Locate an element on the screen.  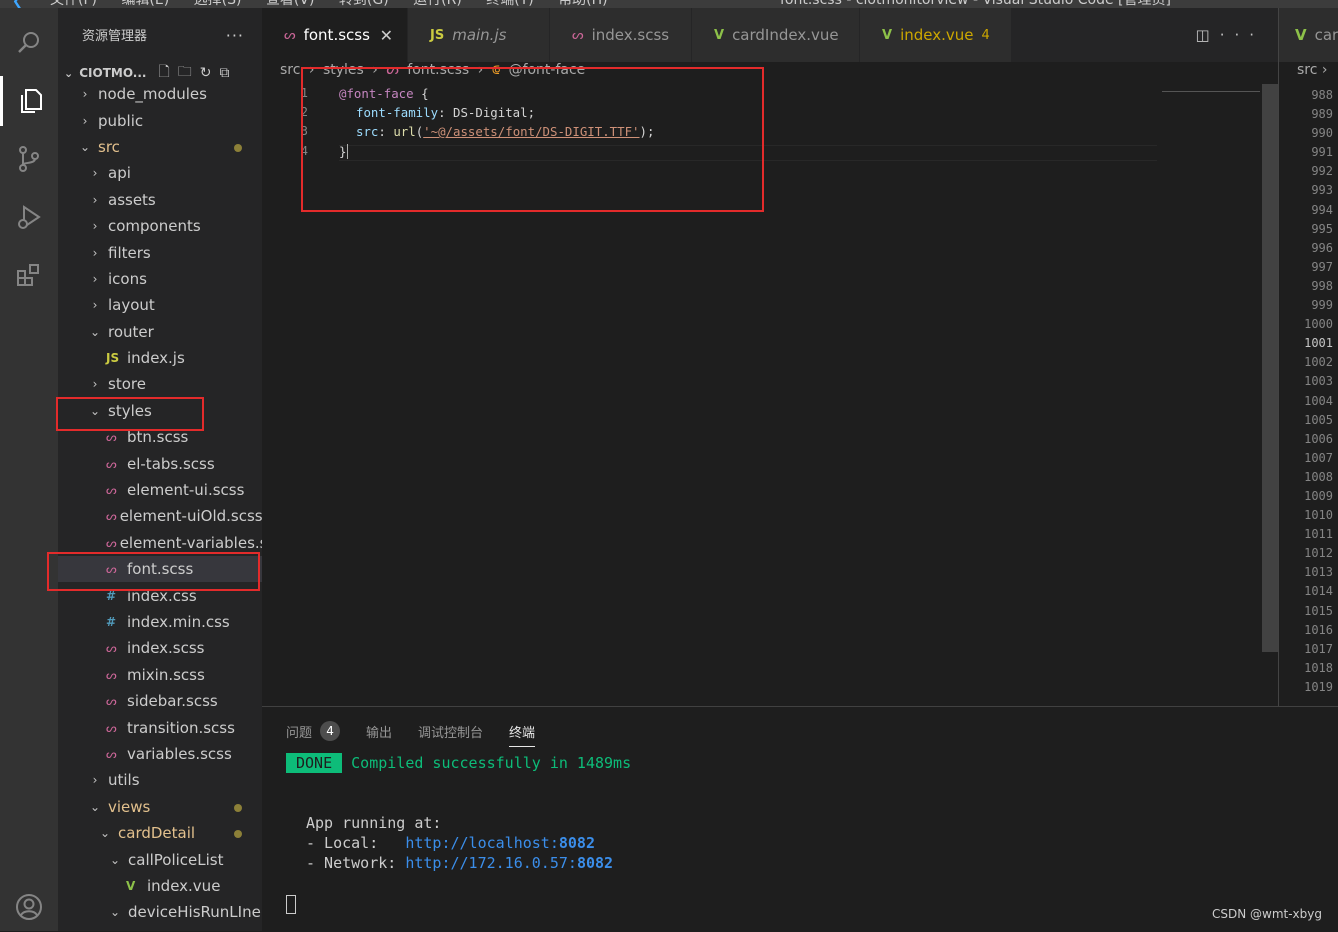
tree-file: ᔕ variables.scss is located at coordinates (160, 754).